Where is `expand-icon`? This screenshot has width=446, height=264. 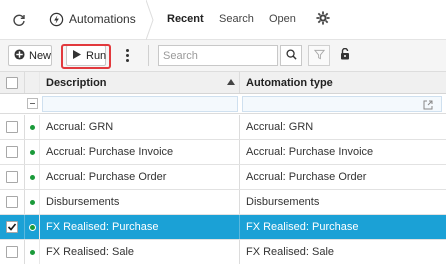 expand-icon is located at coordinates (429, 106).